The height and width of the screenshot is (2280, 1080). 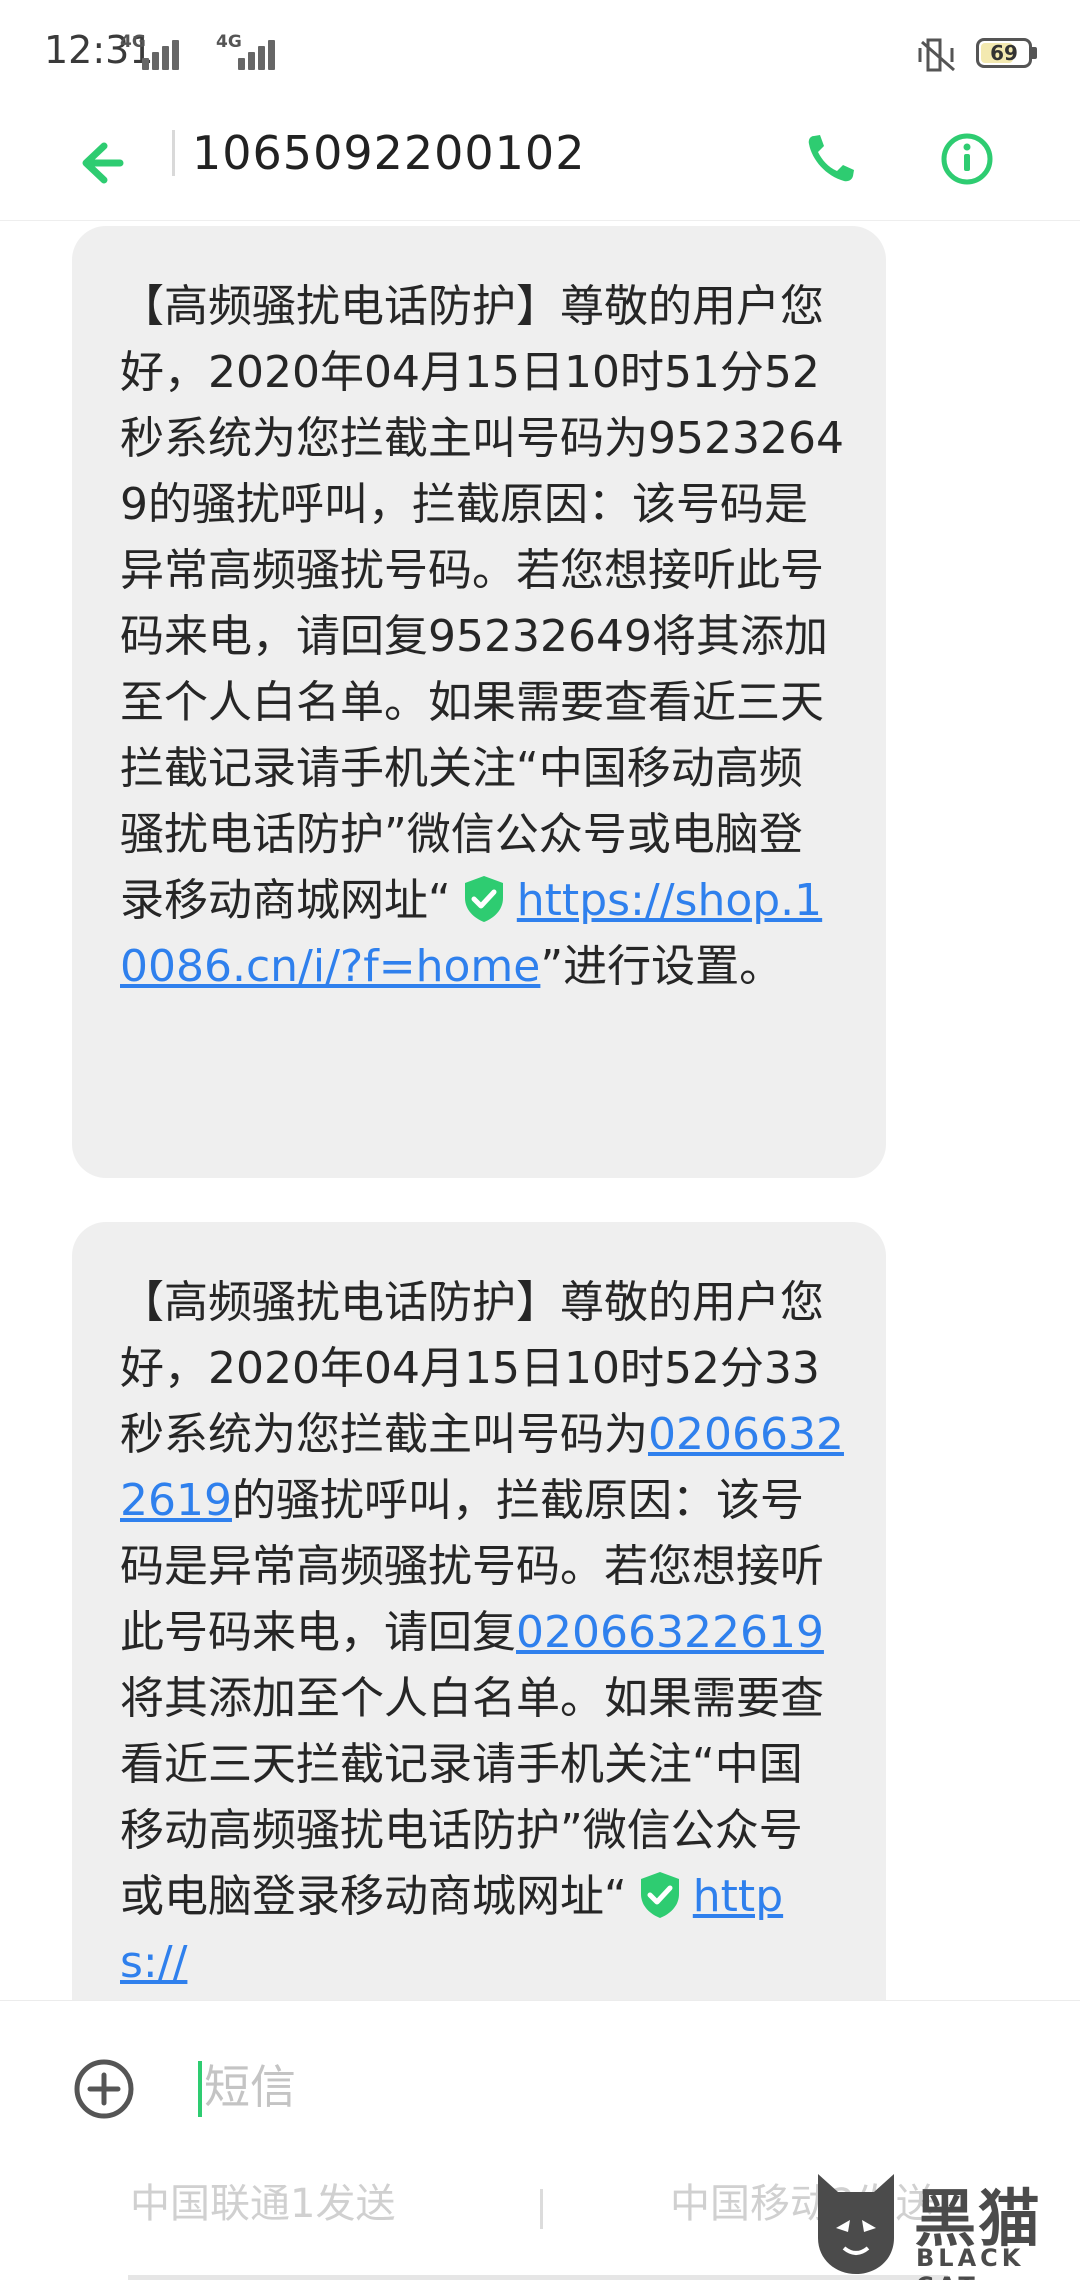 I want to click on status-right: 69, so click(x=977, y=54).